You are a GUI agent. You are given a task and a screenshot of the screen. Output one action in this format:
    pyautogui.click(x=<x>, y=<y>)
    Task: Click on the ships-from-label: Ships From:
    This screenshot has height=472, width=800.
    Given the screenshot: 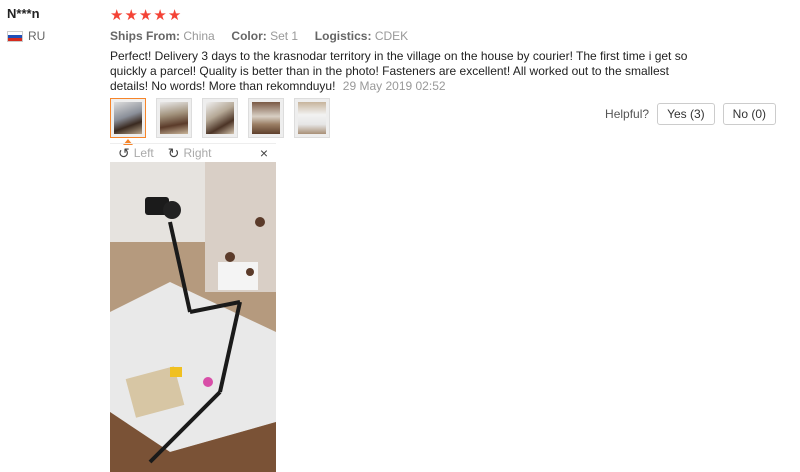 What is the action you would take?
    pyautogui.click(x=145, y=36)
    